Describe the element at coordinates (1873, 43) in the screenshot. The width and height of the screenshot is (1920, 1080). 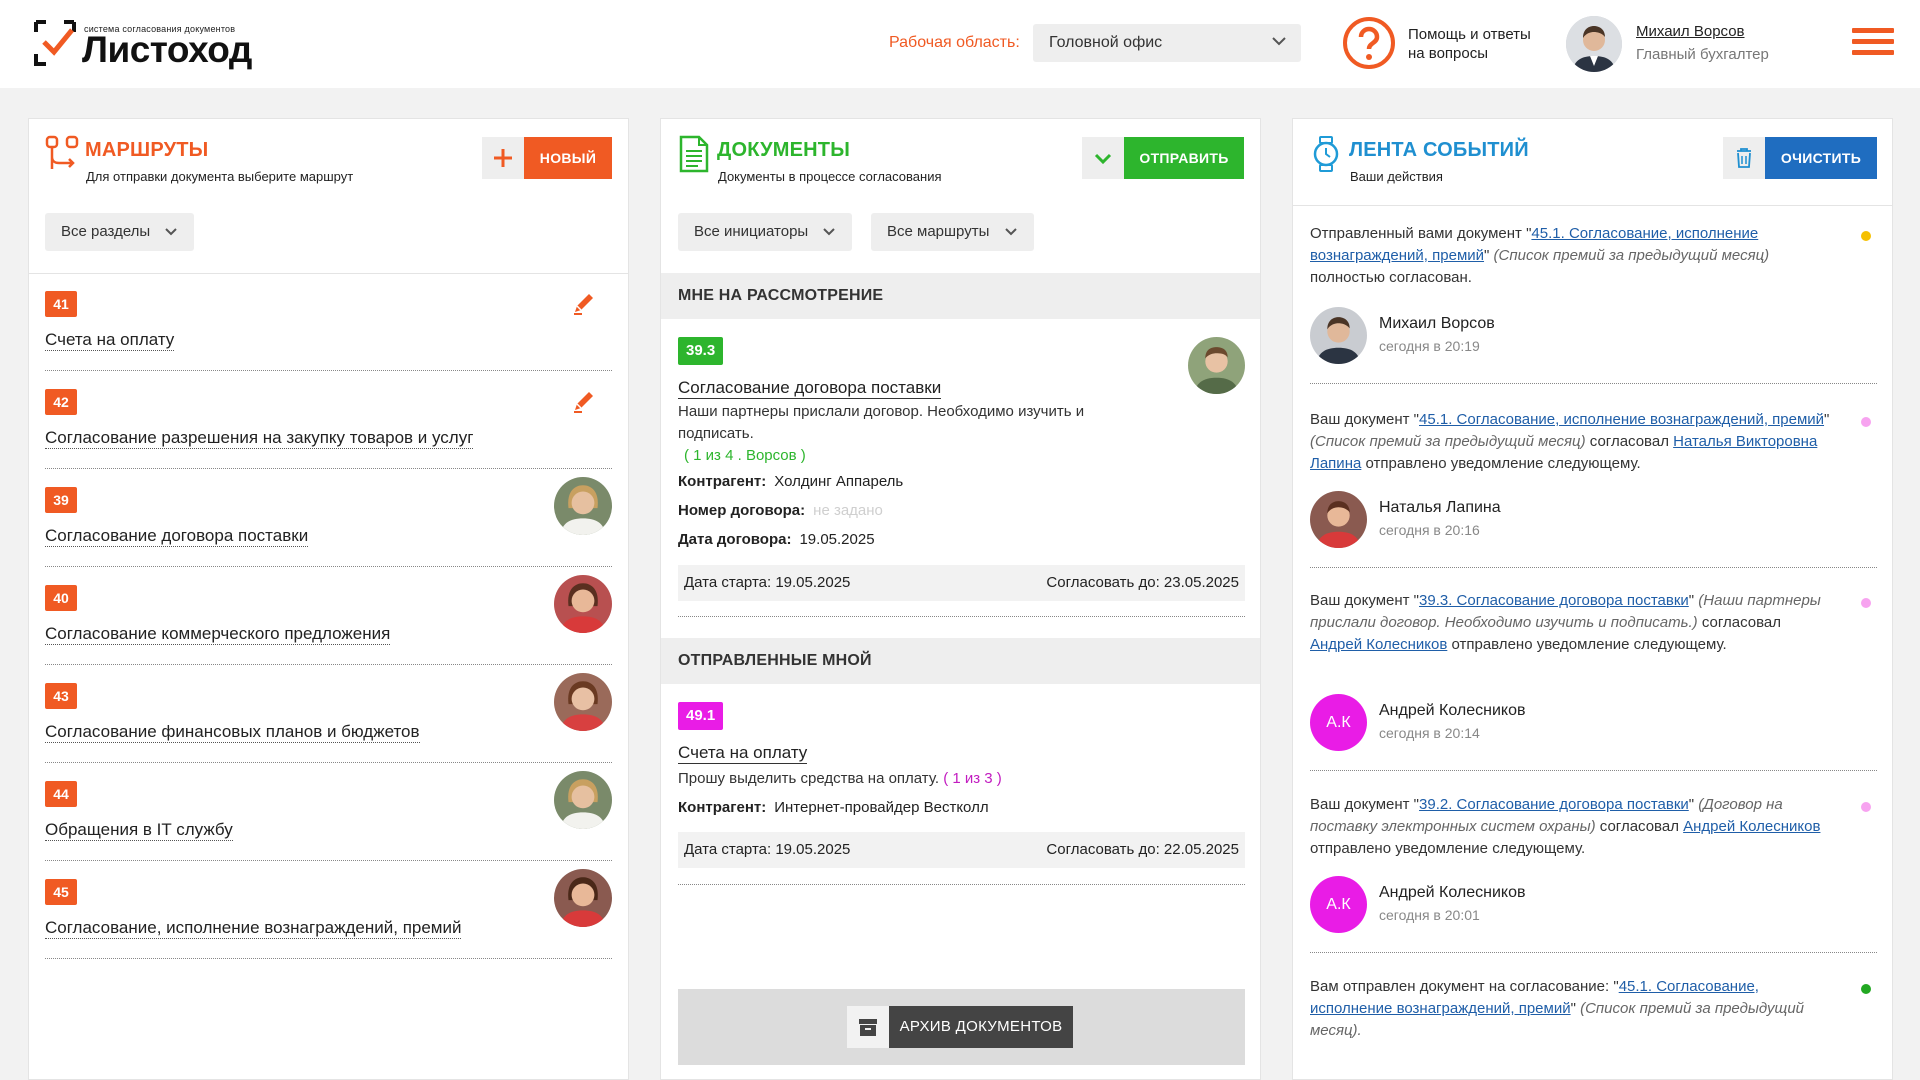
I see `menu-icon` at that location.